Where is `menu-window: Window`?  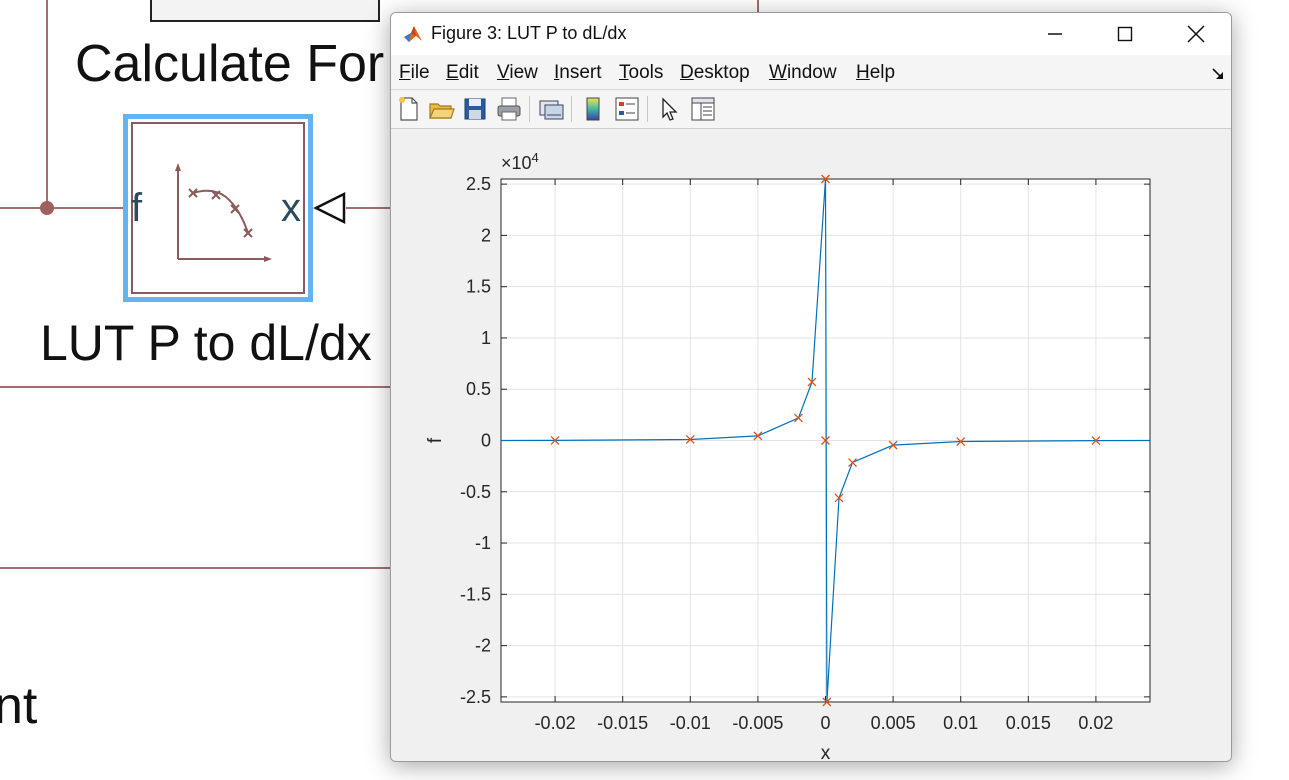
menu-window: Window is located at coordinates (803, 73).